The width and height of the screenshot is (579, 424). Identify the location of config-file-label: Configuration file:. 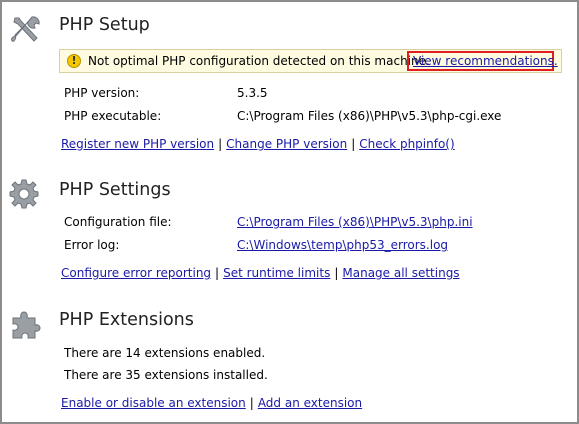
(118, 222).